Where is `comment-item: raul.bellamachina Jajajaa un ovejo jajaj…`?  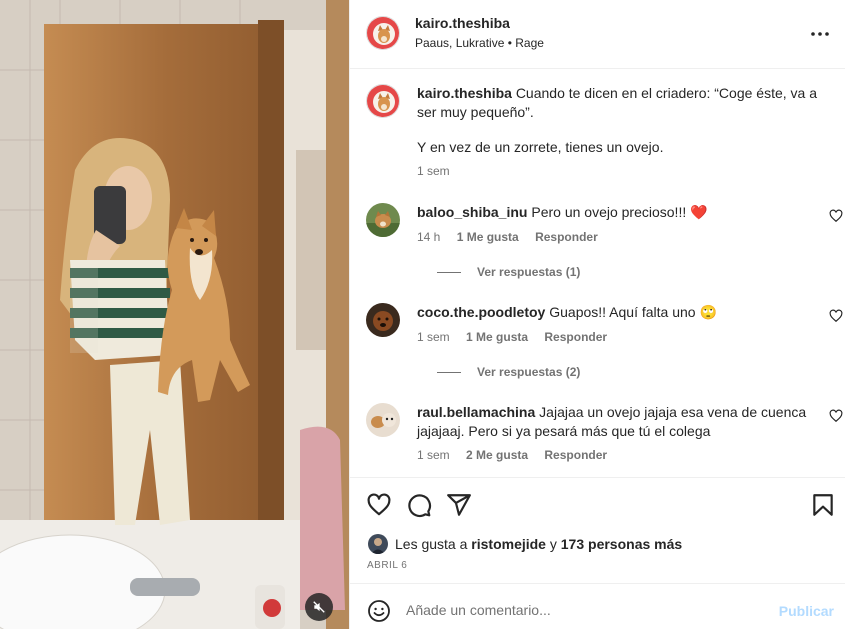 comment-item: raul.bellamachina Jajajaa un ovejo jajaj… is located at coordinates (604, 438).